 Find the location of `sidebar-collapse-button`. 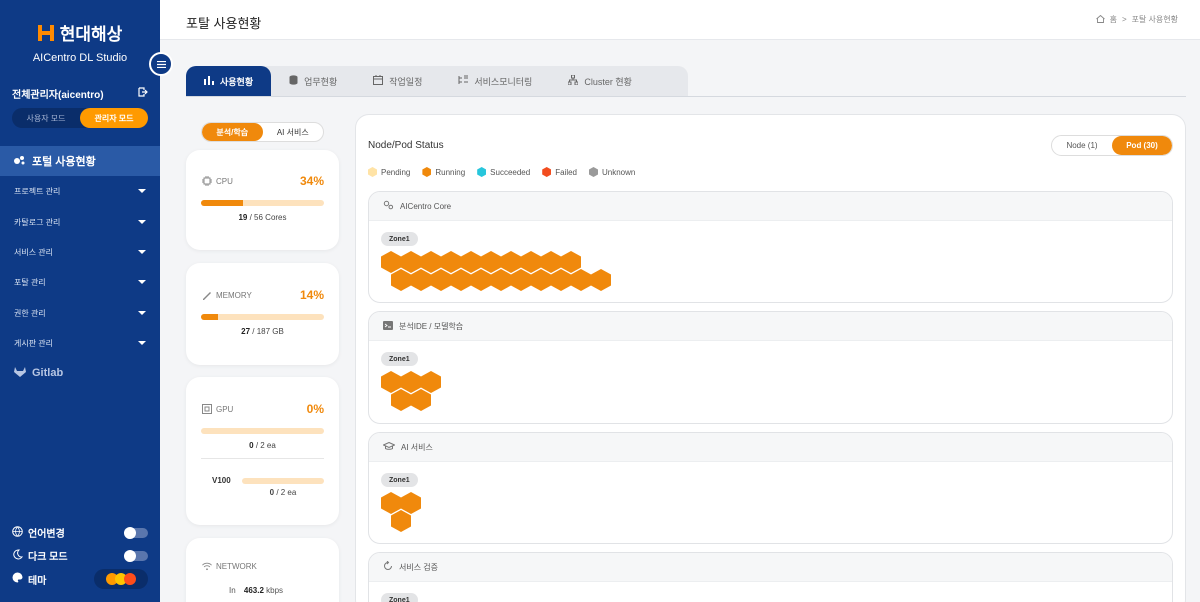

sidebar-collapse-button is located at coordinates (161, 64).